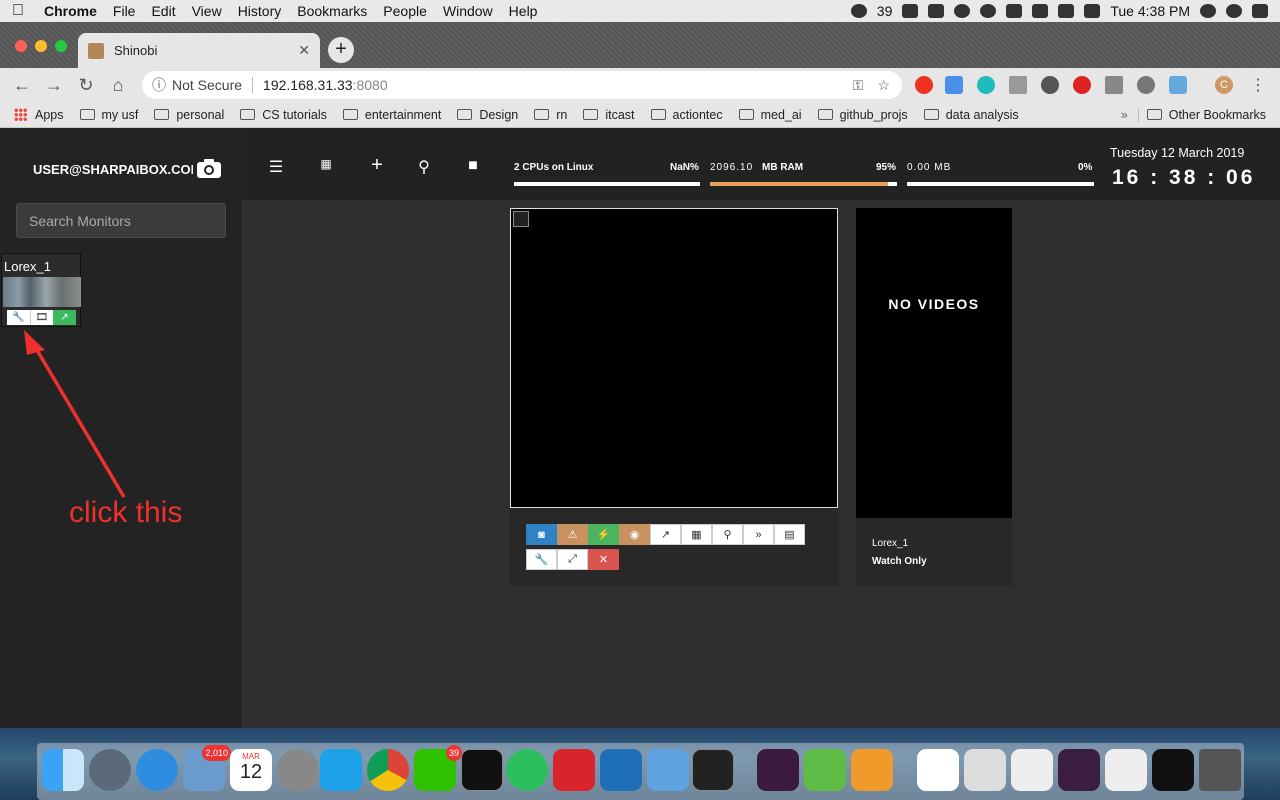 The image size is (1280, 800). I want to click on screenshot-extension-icon, so click(1178, 85).